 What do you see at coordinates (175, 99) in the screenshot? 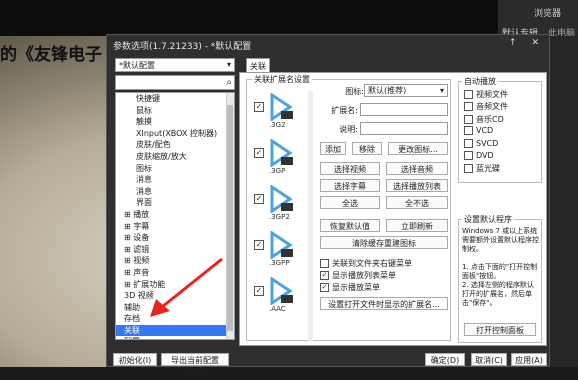
I see `tree-item: 快捷键` at bounding box center [175, 99].